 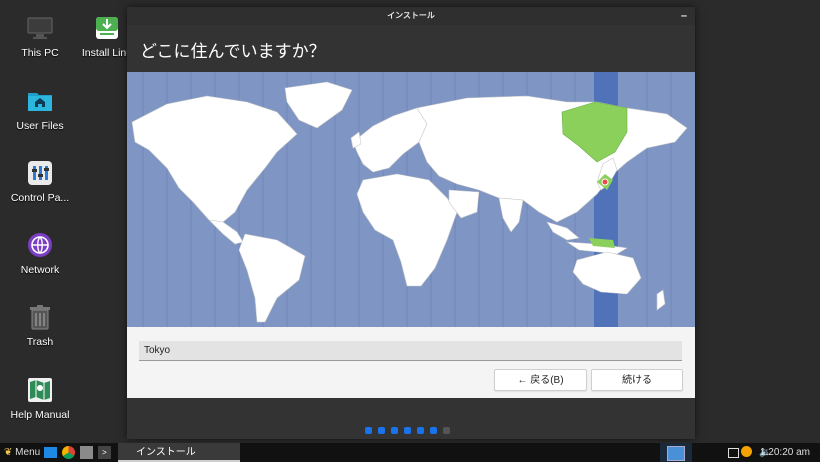 What do you see at coordinates (166, 452) in the screenshot?
I see `taskbar-window-label: インストール` at bounding box center [166, 452].